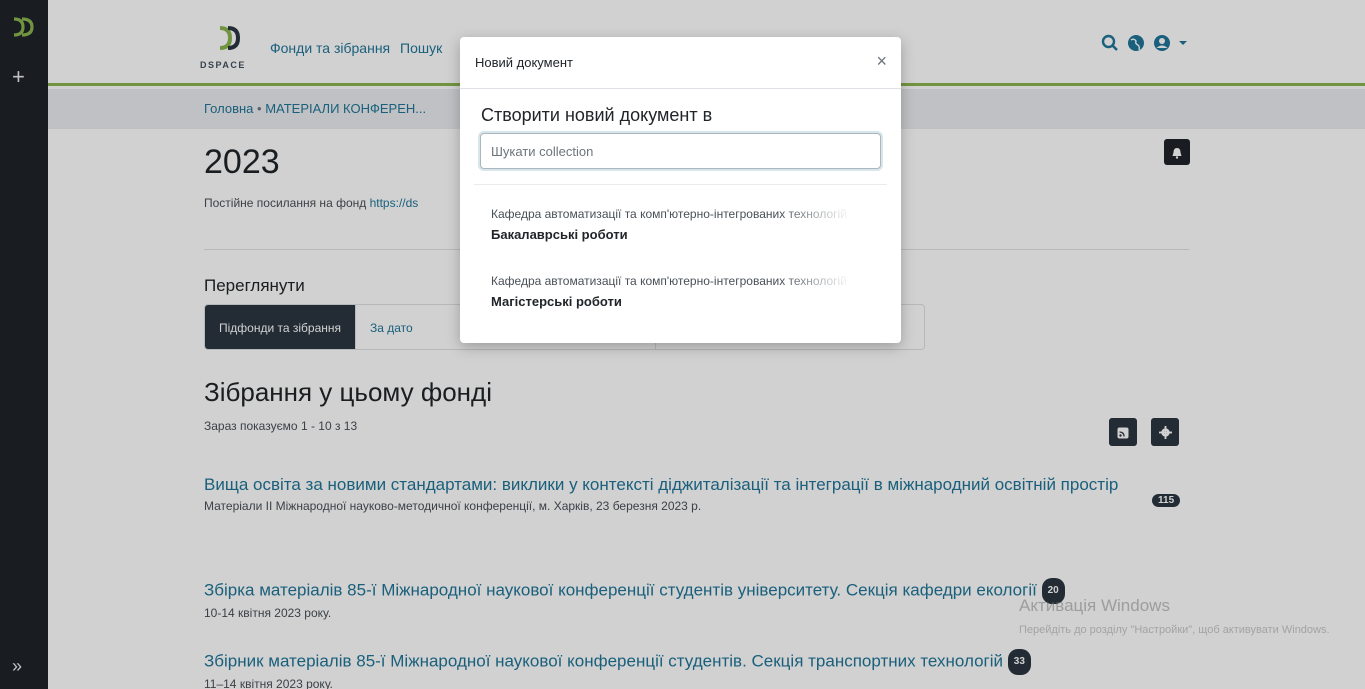 This screenshot has width=1365, height=689. Describe the element at coordinates (680, 184) in the screenshot. I see `modal-divider` at that location.